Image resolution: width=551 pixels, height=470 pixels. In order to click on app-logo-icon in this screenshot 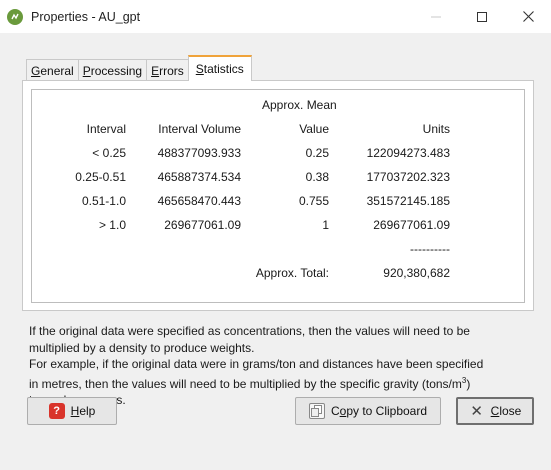, I will do `click(15, 16)`.